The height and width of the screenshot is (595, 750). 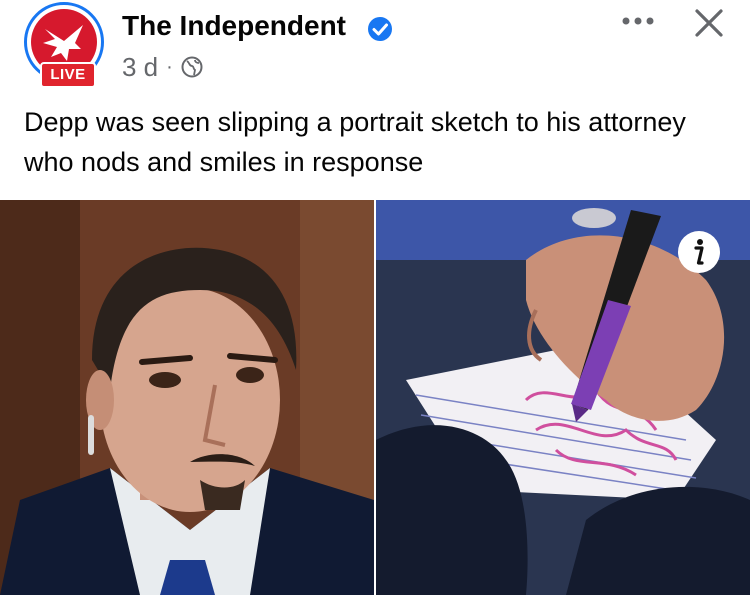 What do you see at coordinates (638, 21) in the screenshot?
I see `more-options-icon` at bounding box center [638, 21].